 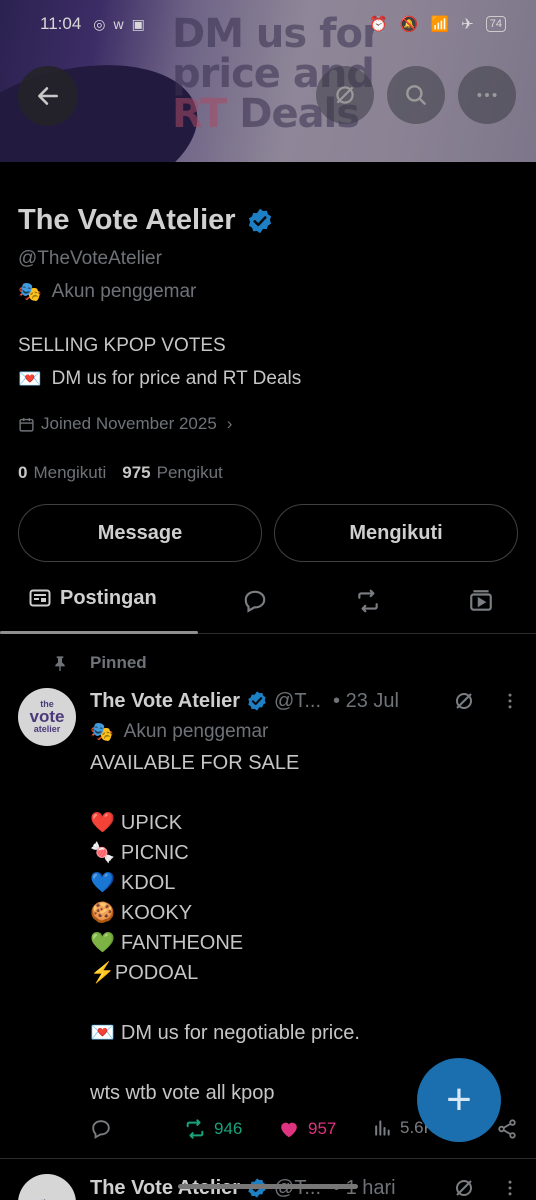 I want to click on profile-tabs: Postingan, so click(x=268, y=604).